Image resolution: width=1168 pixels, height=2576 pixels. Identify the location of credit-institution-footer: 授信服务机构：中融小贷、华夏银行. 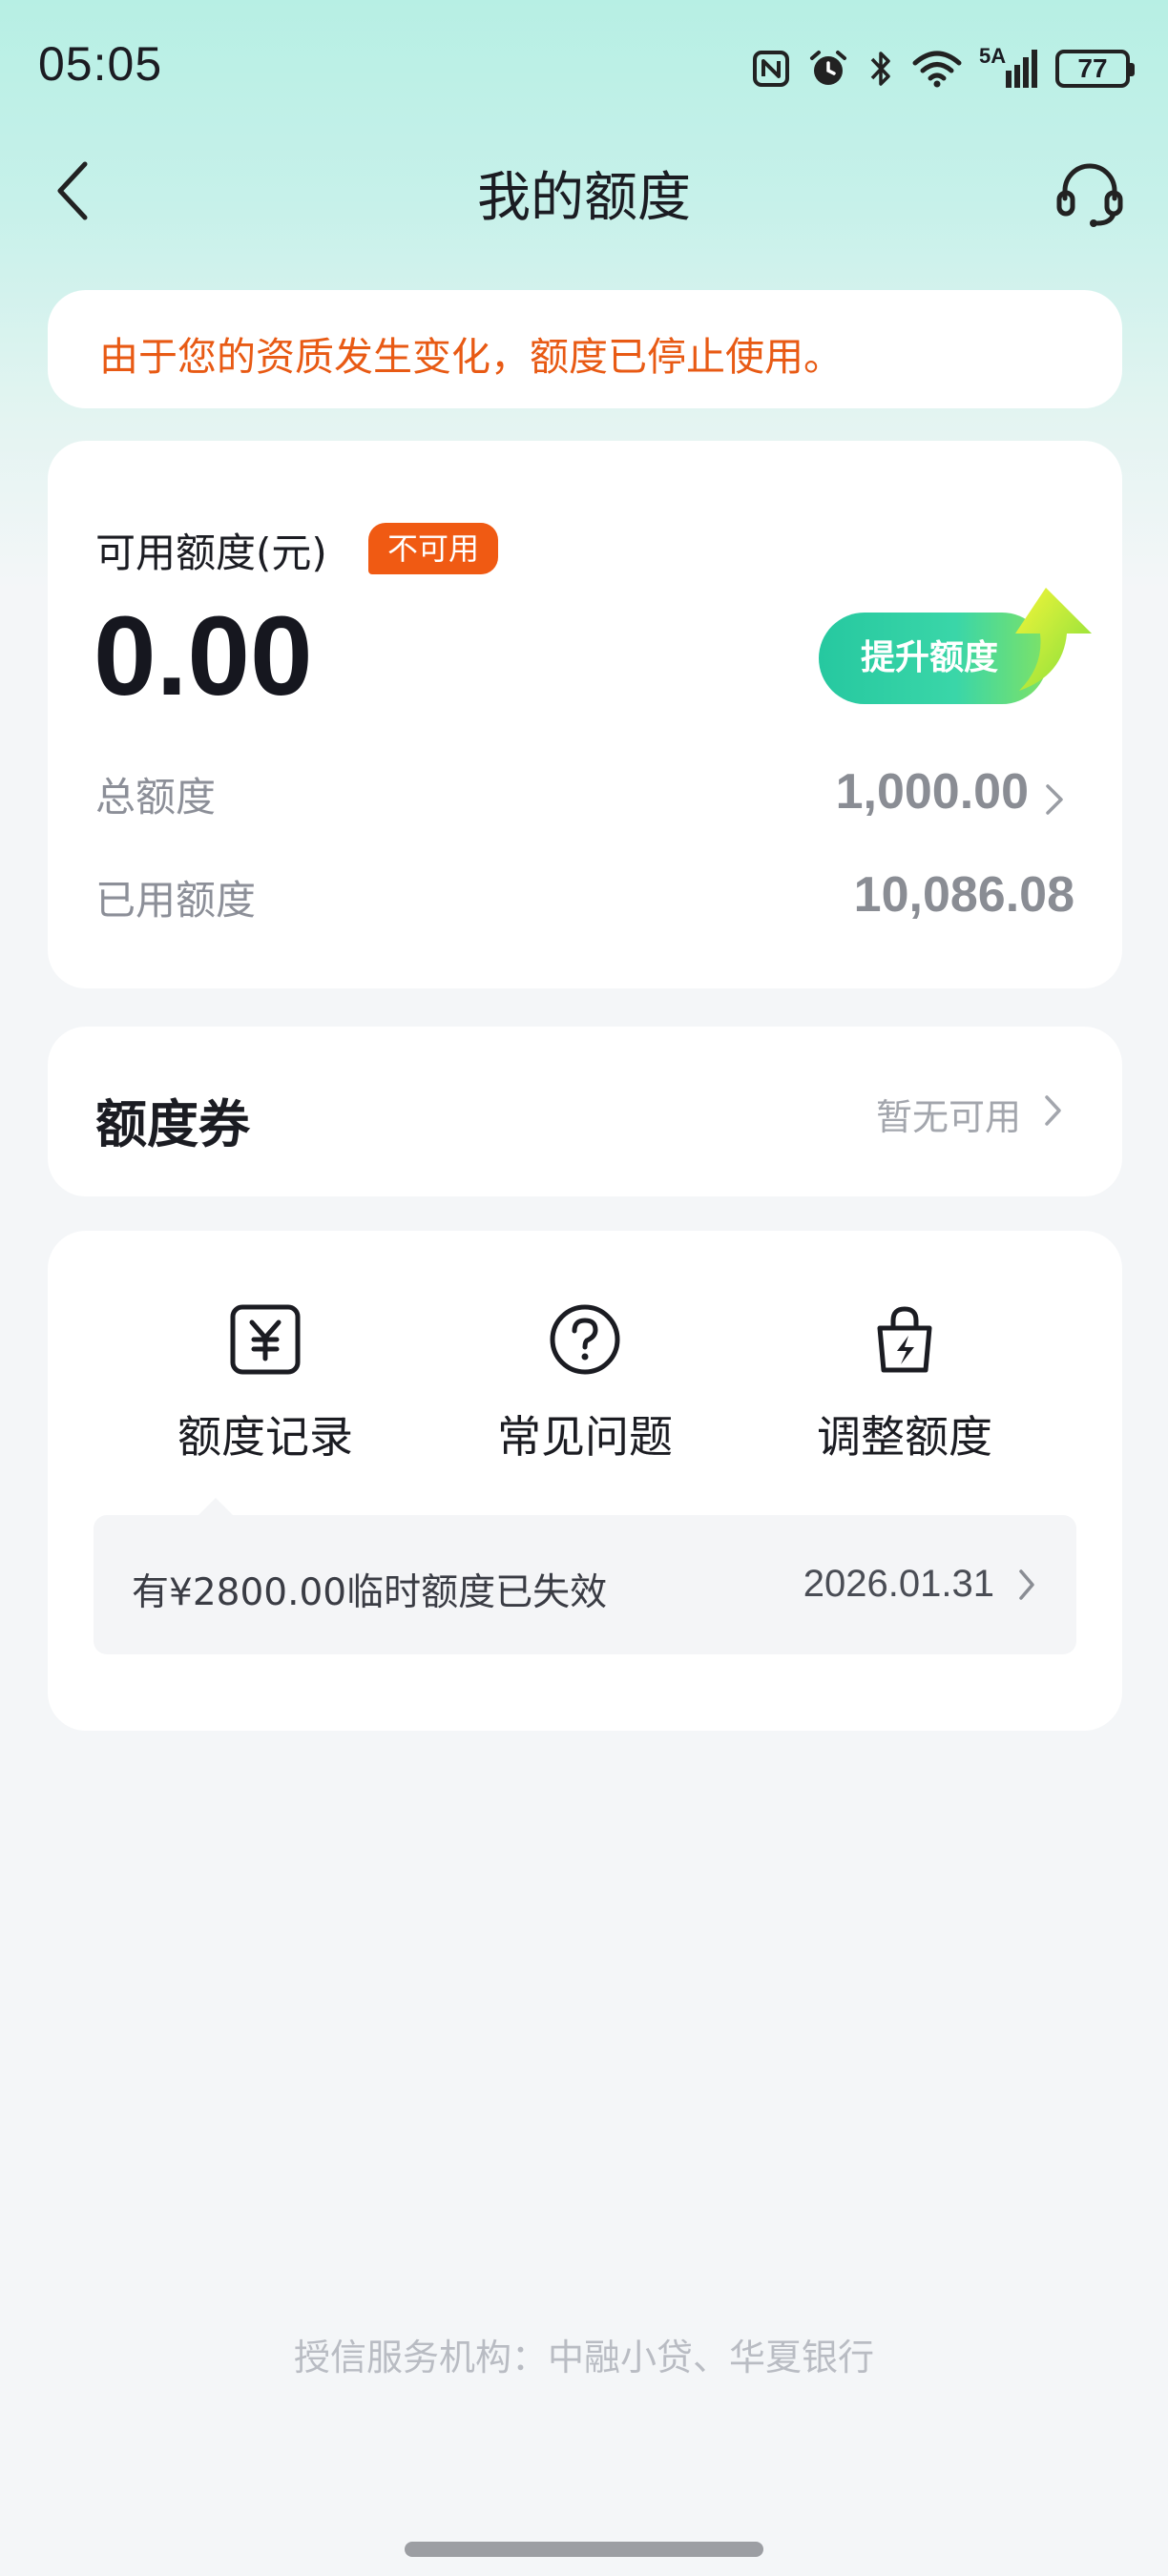
(583, 2358).